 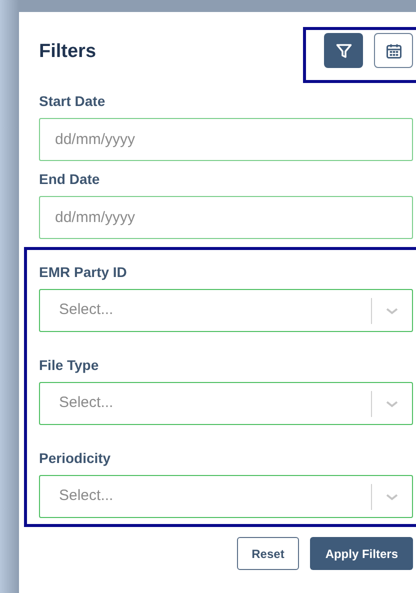 I want to click on field-label: Periodicity, so click(x=75, y=458).